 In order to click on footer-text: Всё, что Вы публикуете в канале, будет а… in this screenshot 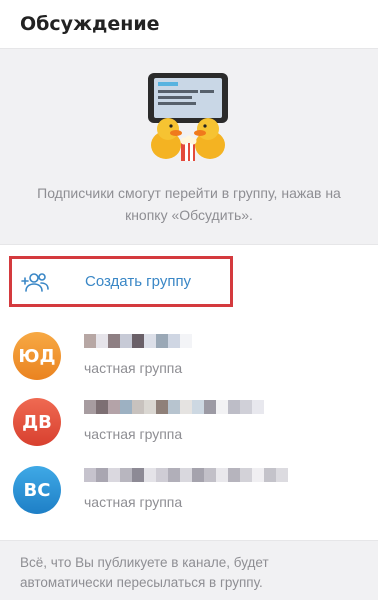, I will do `click(144, 572)`.